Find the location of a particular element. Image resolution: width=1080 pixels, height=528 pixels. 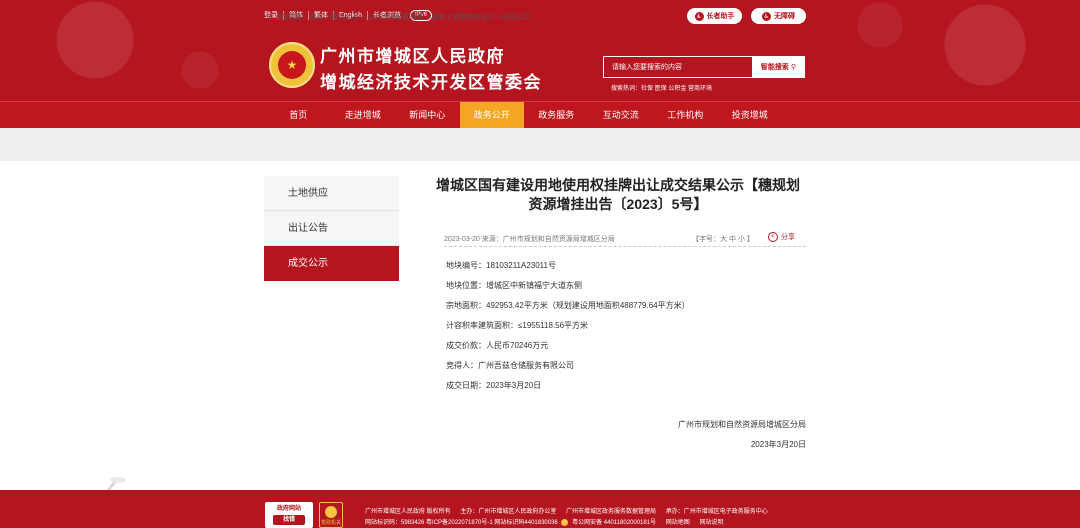

sidebar-item-deal-notice: 成交公示 is located at coordinates (331, 263).